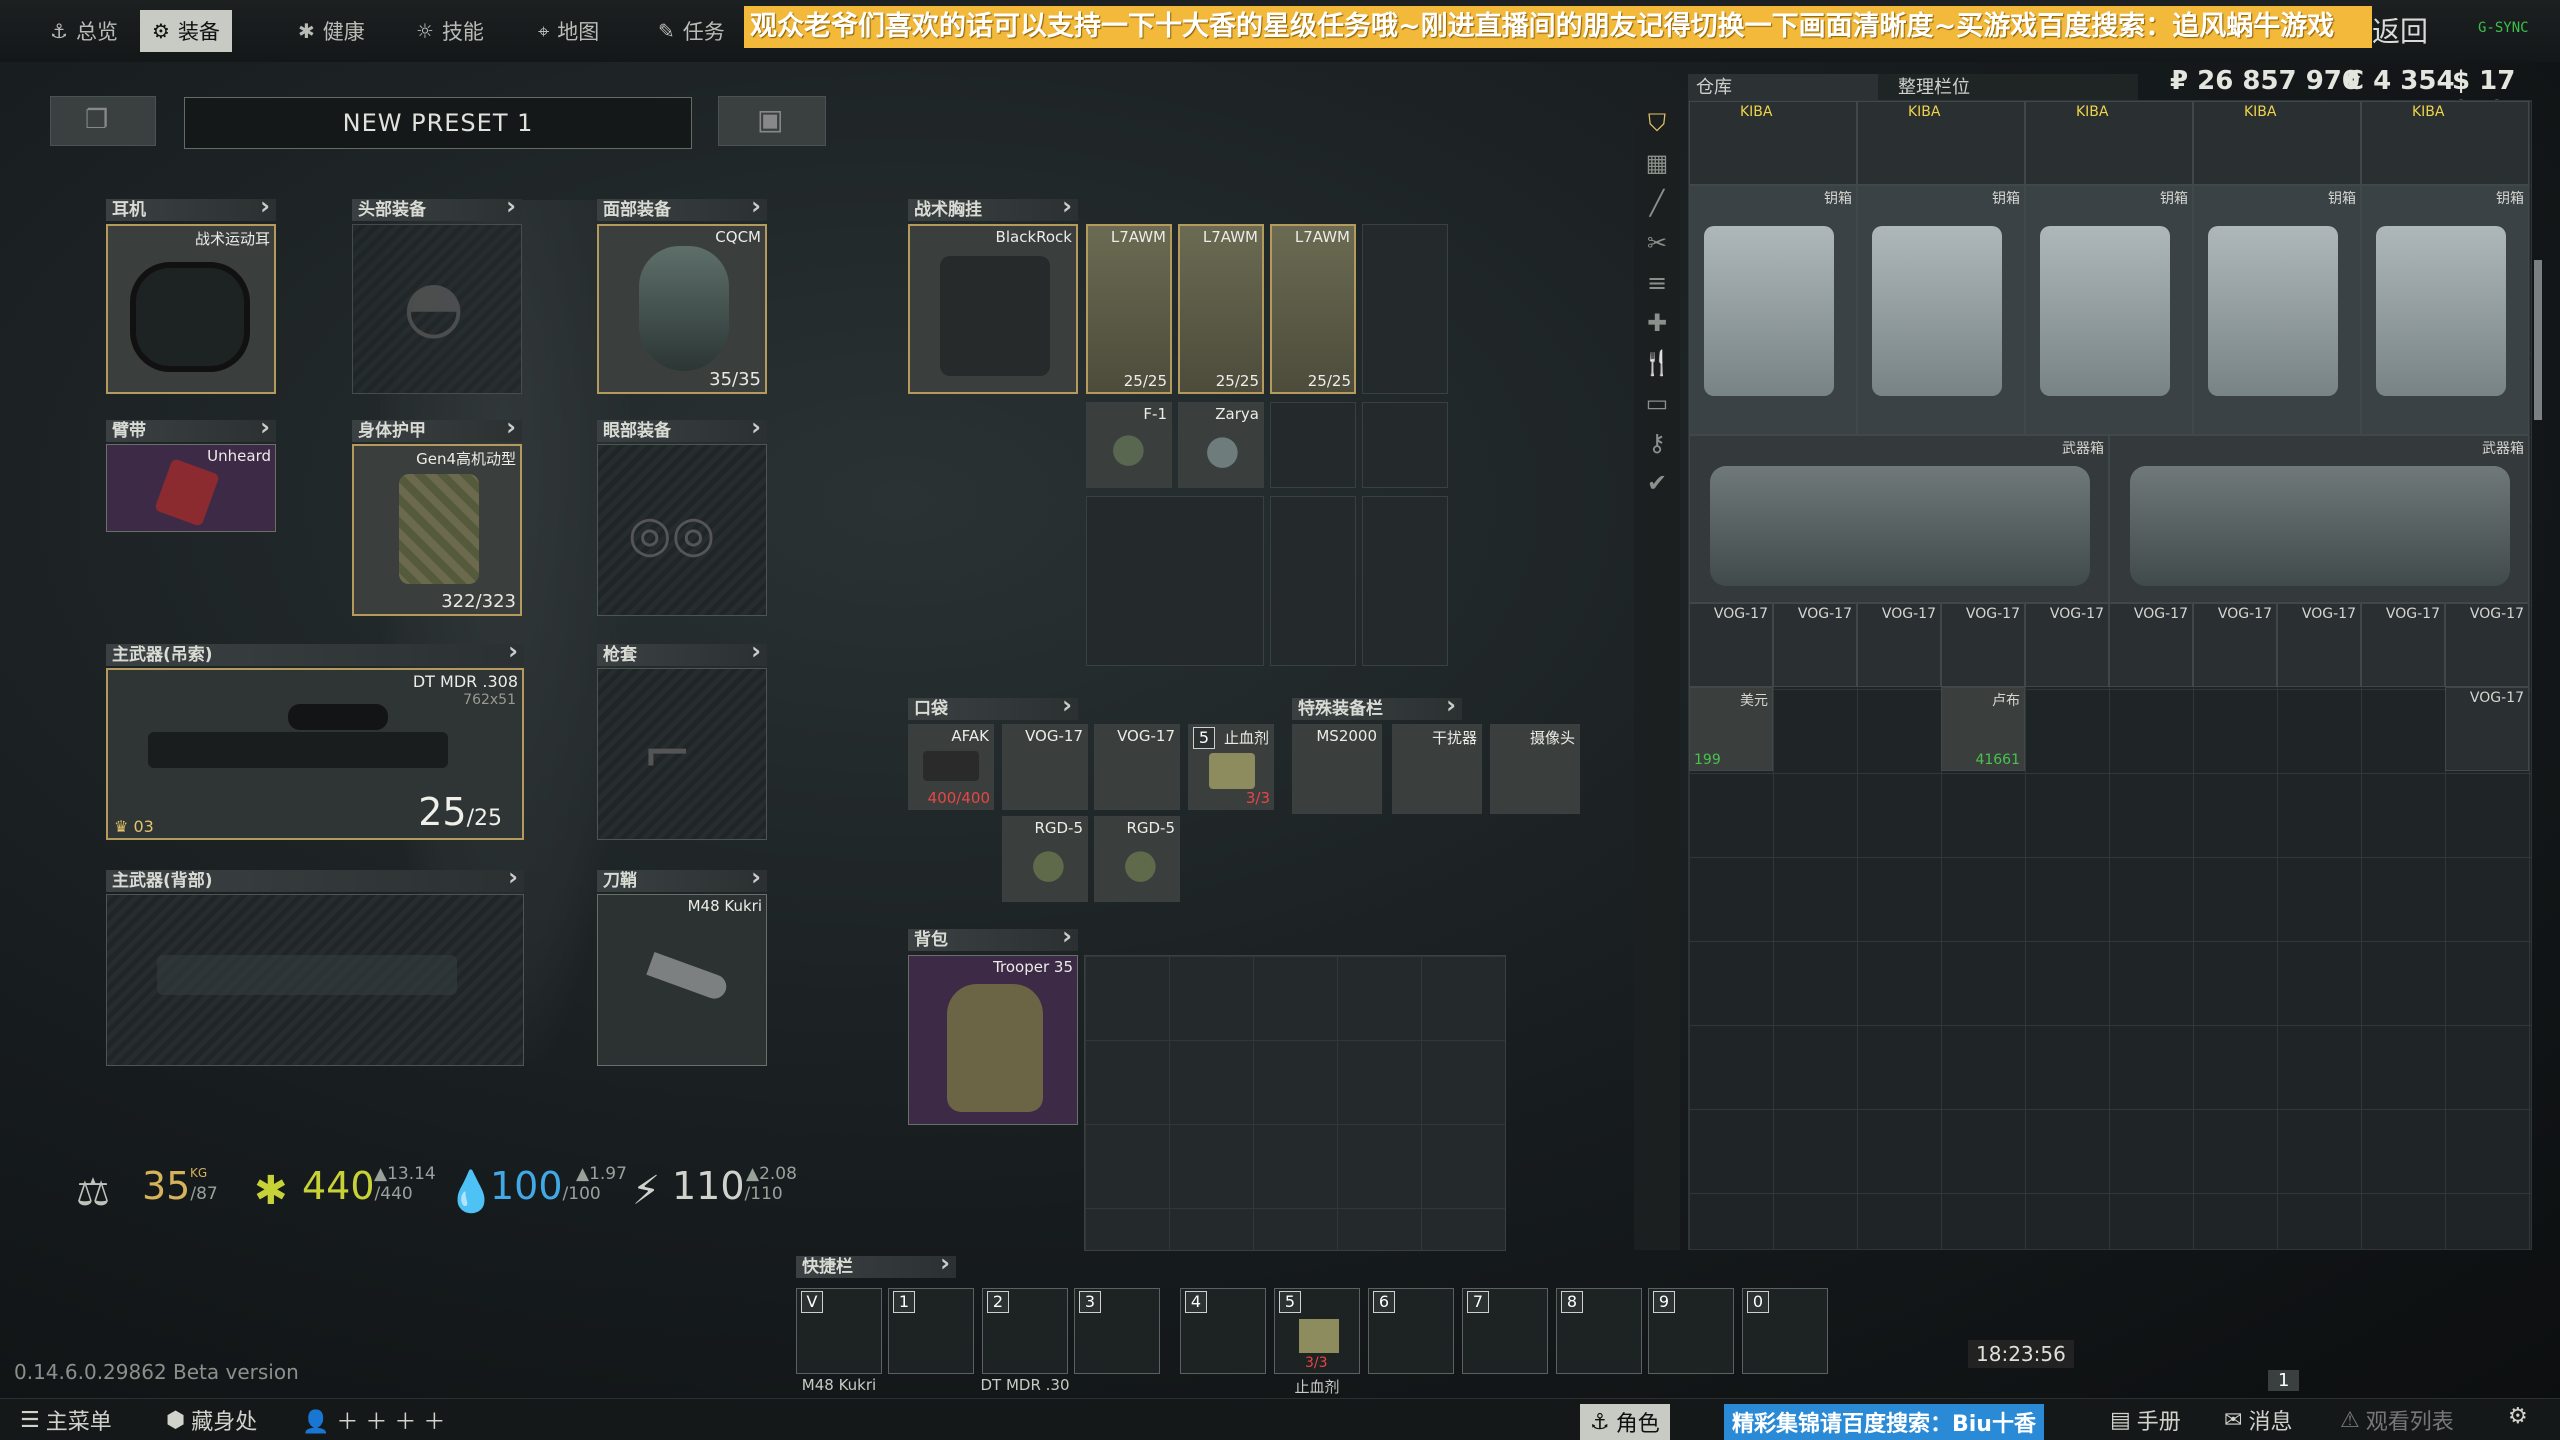 Image resolution: width=2560 pixels, height=1440 pixels. I want to click on rig-grenade-f1: F-1 ●, so click(1129, 445).